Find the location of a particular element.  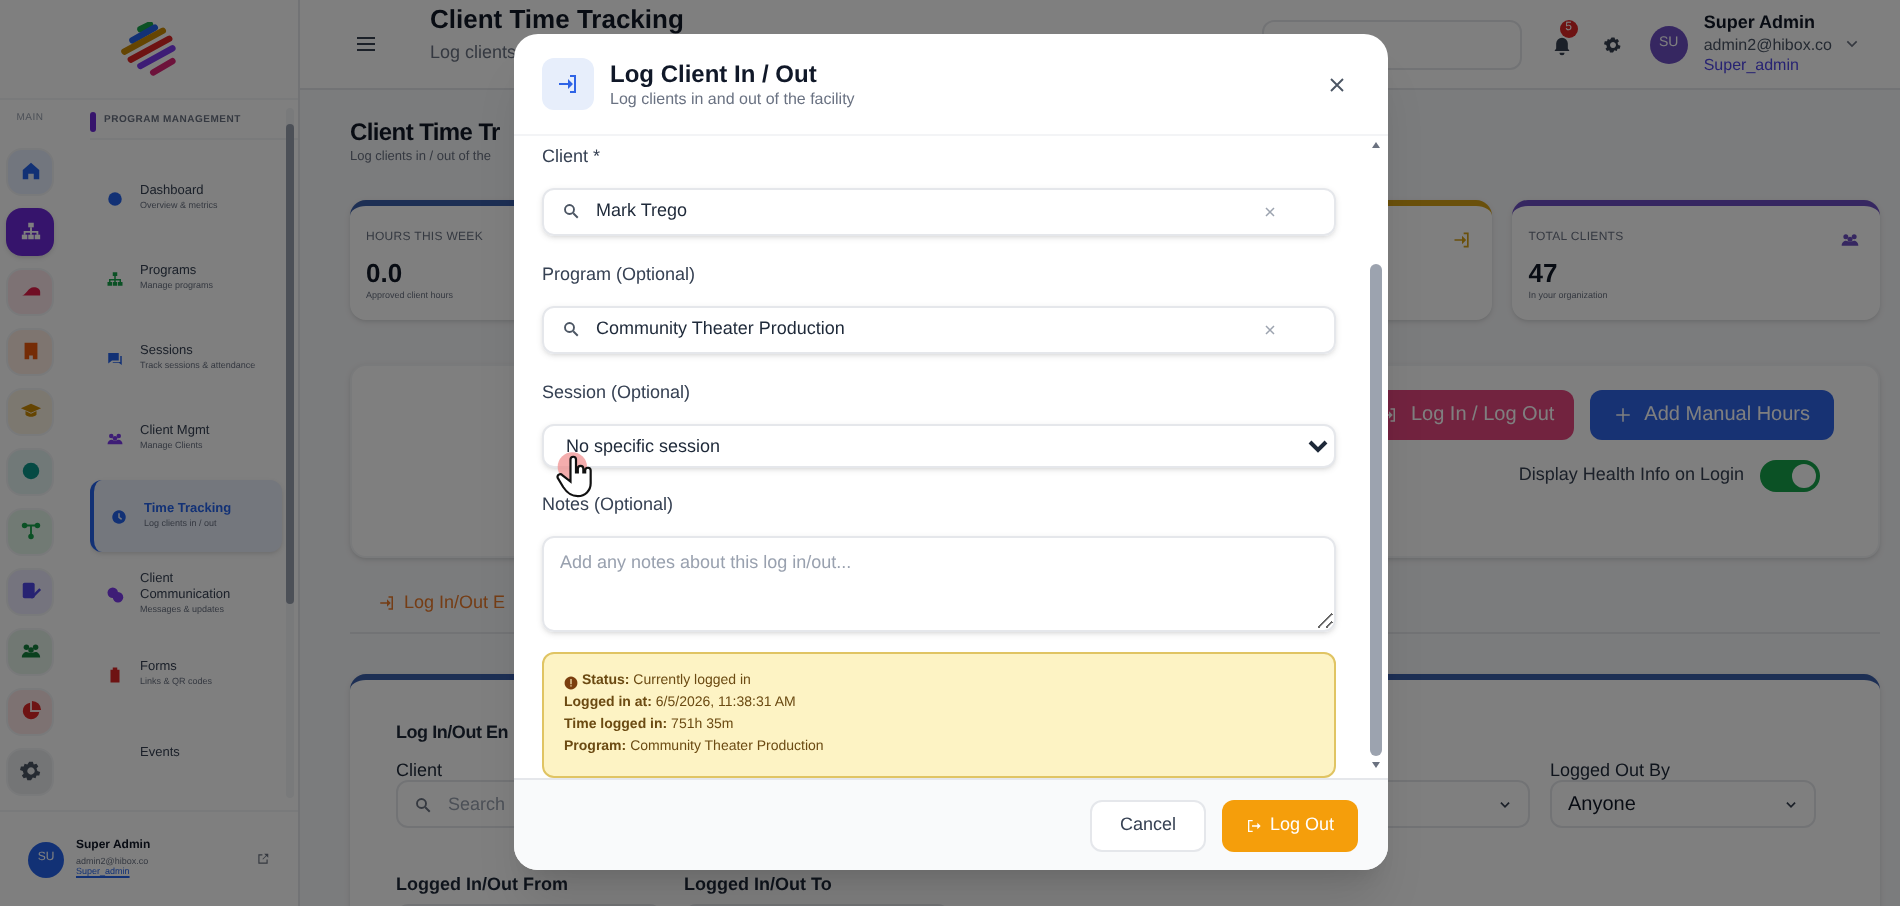

page-title: Client Time Tracking is located at coordinates (557, 19).